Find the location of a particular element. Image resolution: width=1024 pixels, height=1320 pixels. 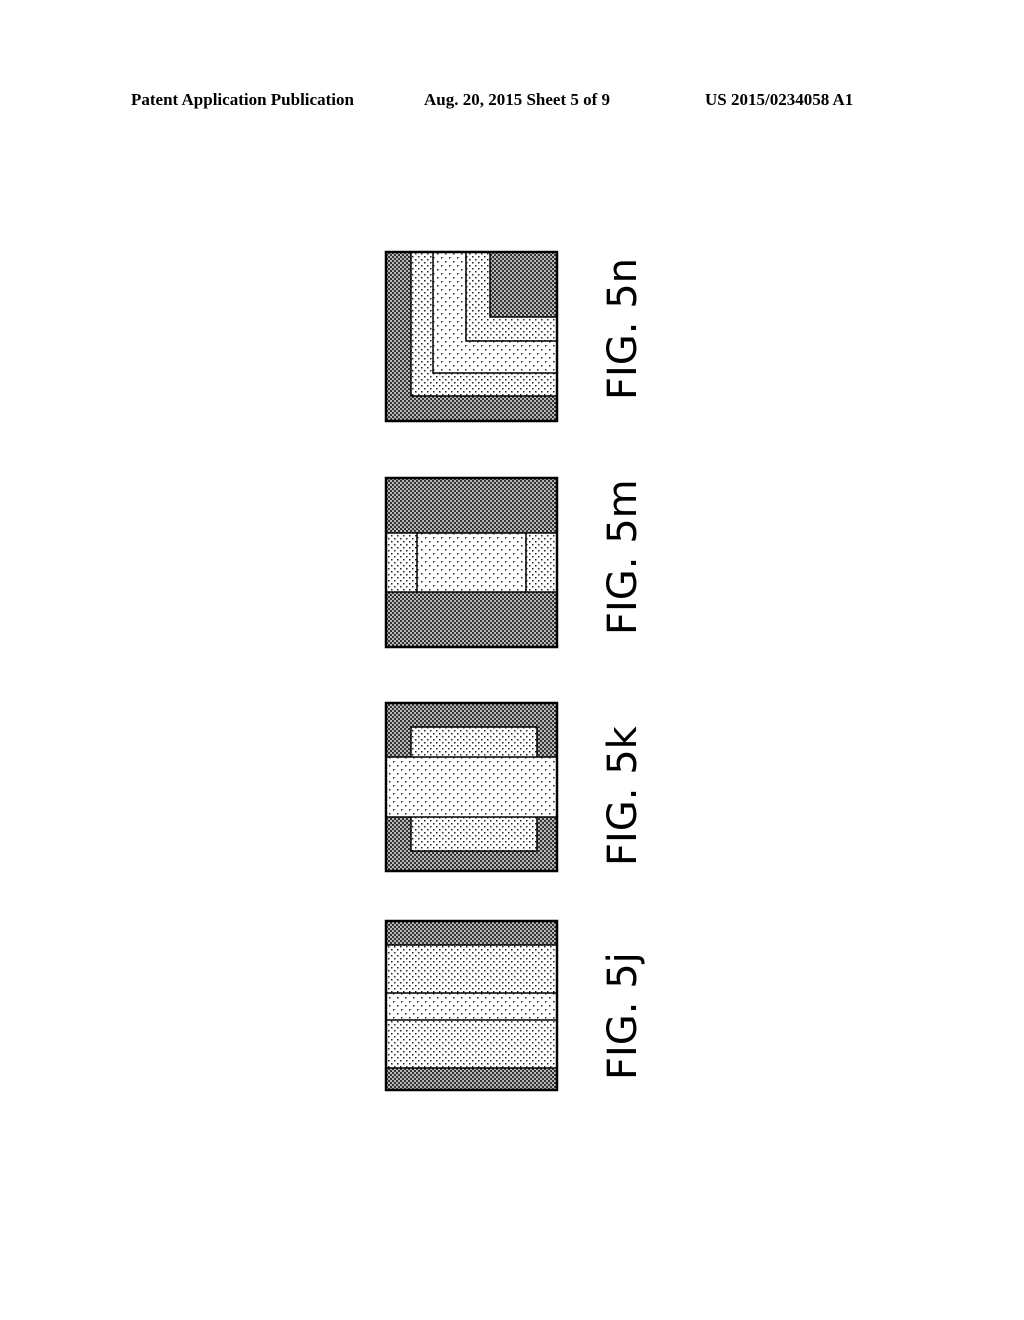

figure-5k: FIG. 5k is located at coordinates (515, 787).